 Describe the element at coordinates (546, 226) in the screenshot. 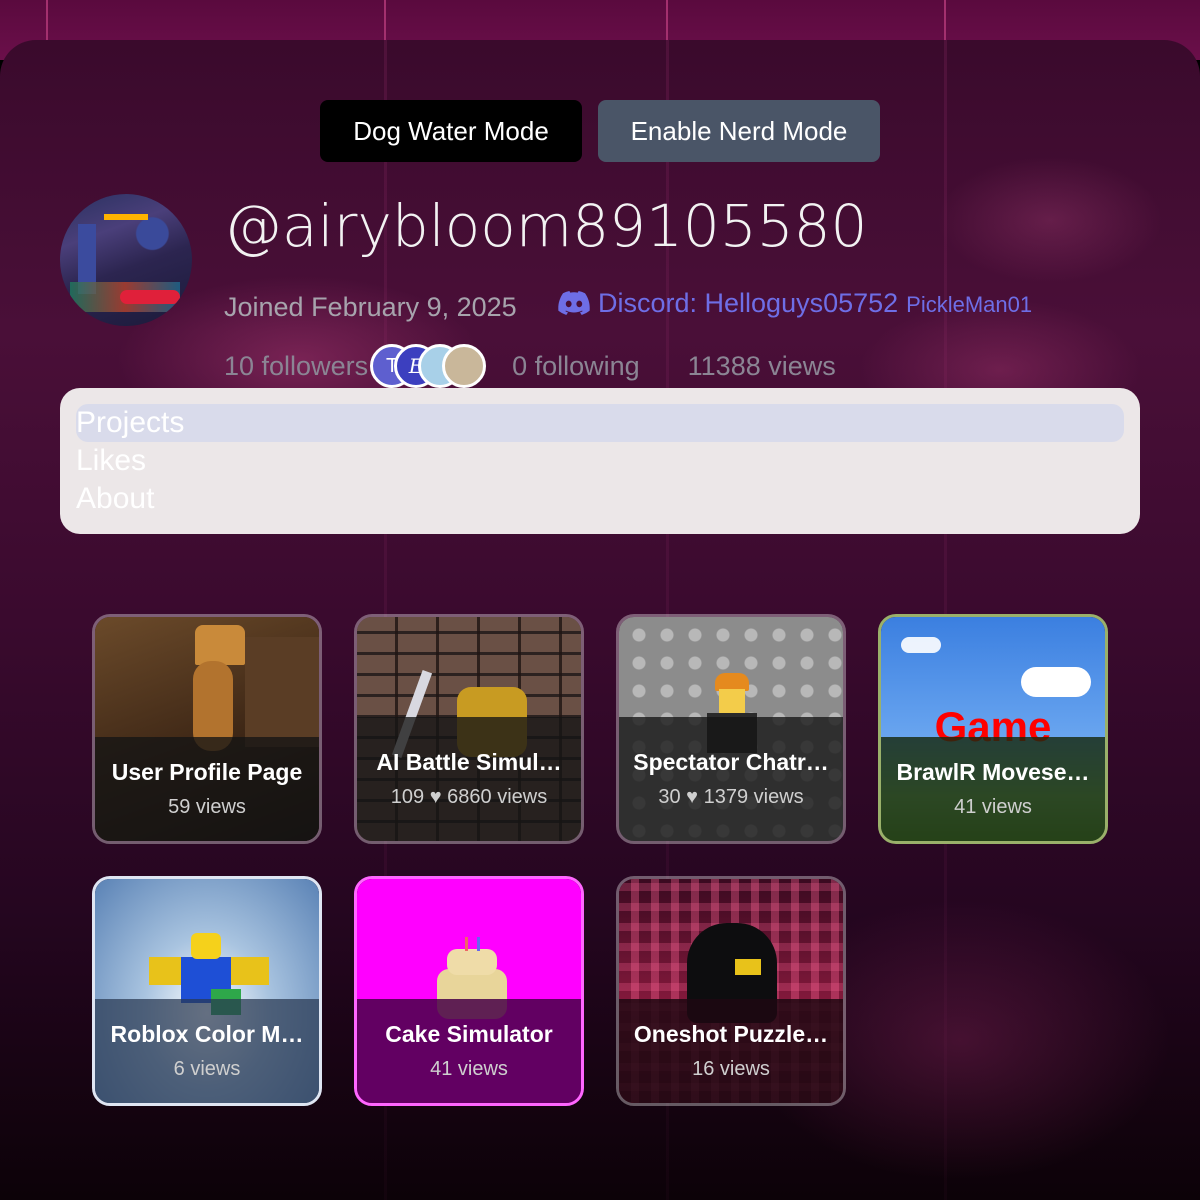

I see `username: @airybloom89105580` at that location.